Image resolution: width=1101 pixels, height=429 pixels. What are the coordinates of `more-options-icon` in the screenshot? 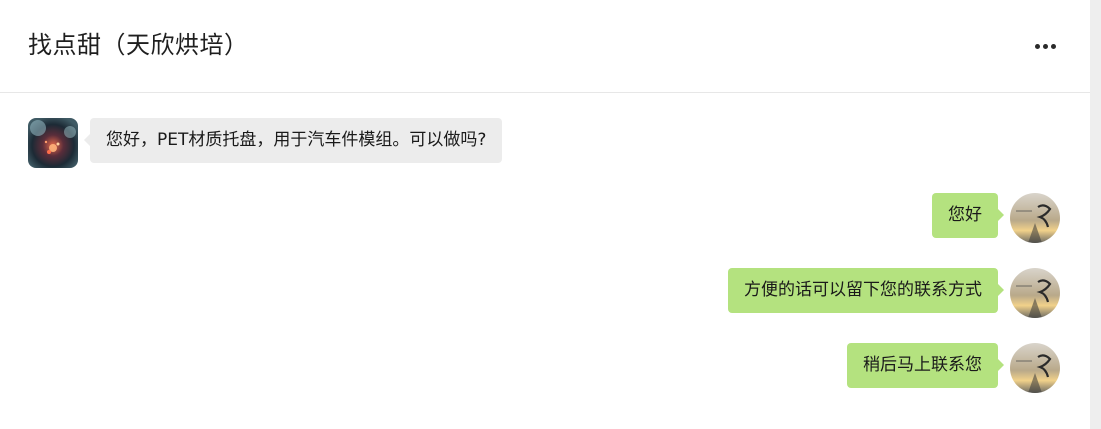 It's located at (1045, 46).